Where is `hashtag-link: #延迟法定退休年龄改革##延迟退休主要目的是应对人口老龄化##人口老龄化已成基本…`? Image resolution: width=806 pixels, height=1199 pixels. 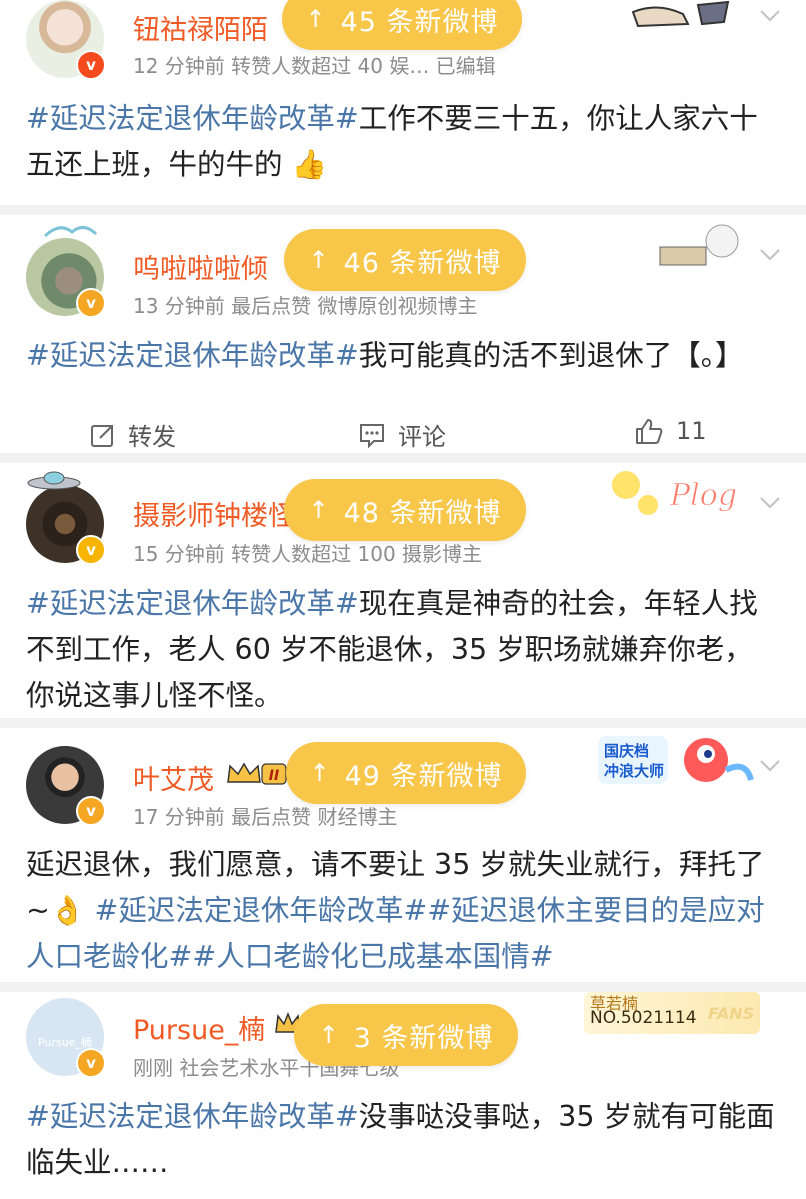
hashtag-link: #延迟法定退休年龄改革##延迟退休主要目的是应对人口老龄化##人口老龄化已成基本… is located at coordinates (395, 933).